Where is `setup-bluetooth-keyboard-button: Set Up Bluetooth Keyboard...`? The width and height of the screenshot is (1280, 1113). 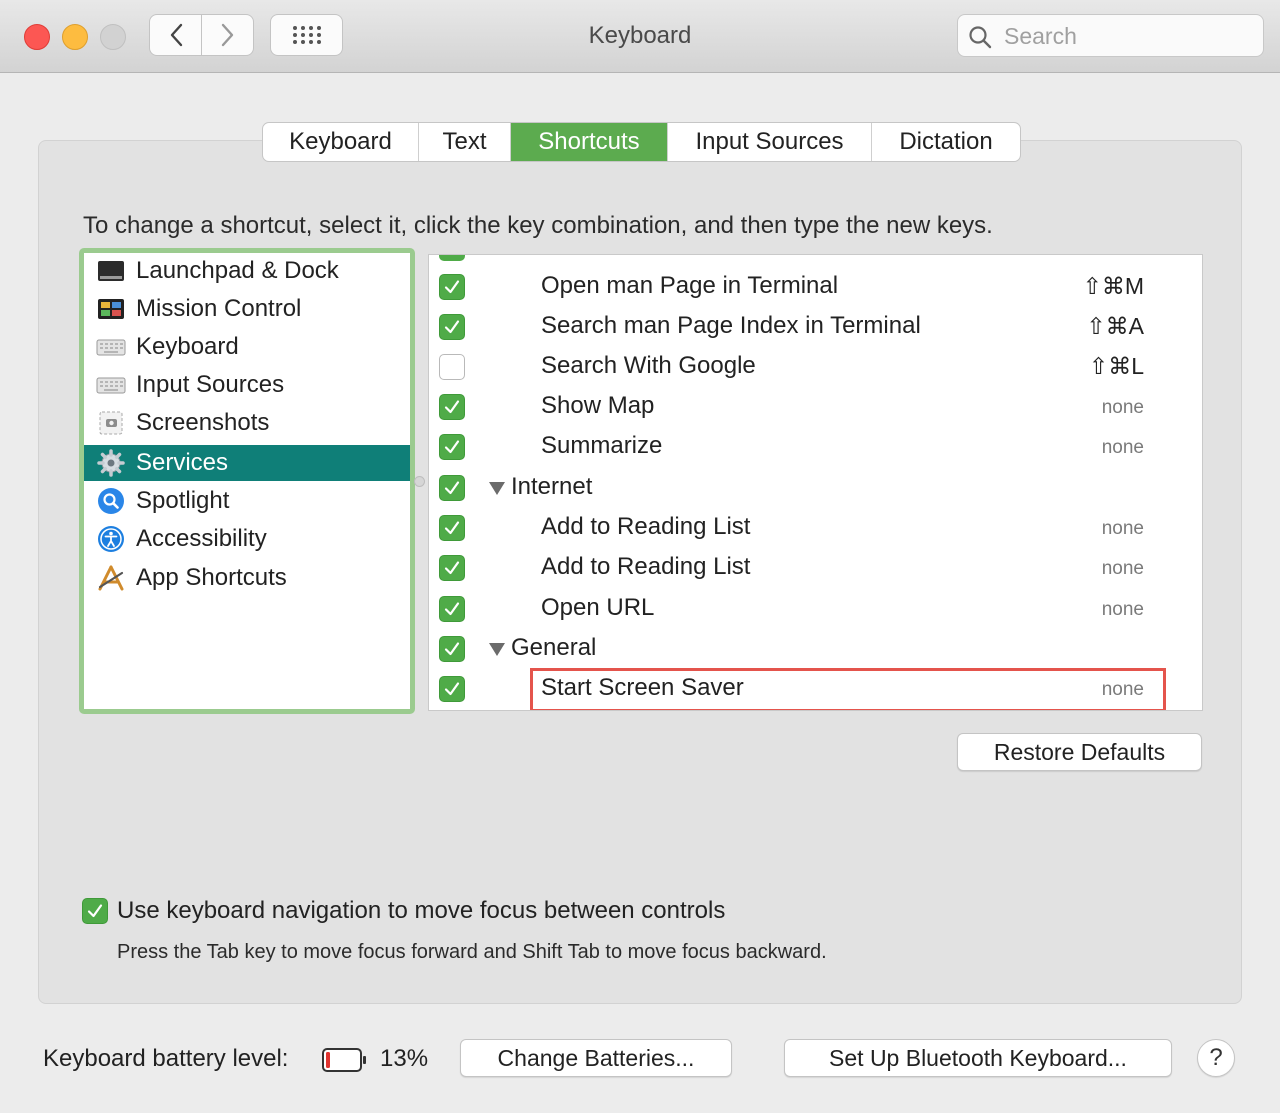
setup-bluetooth-keyboard-button: Set Up Bluetooth Keyboard... is located at coordinates (978, 1058).